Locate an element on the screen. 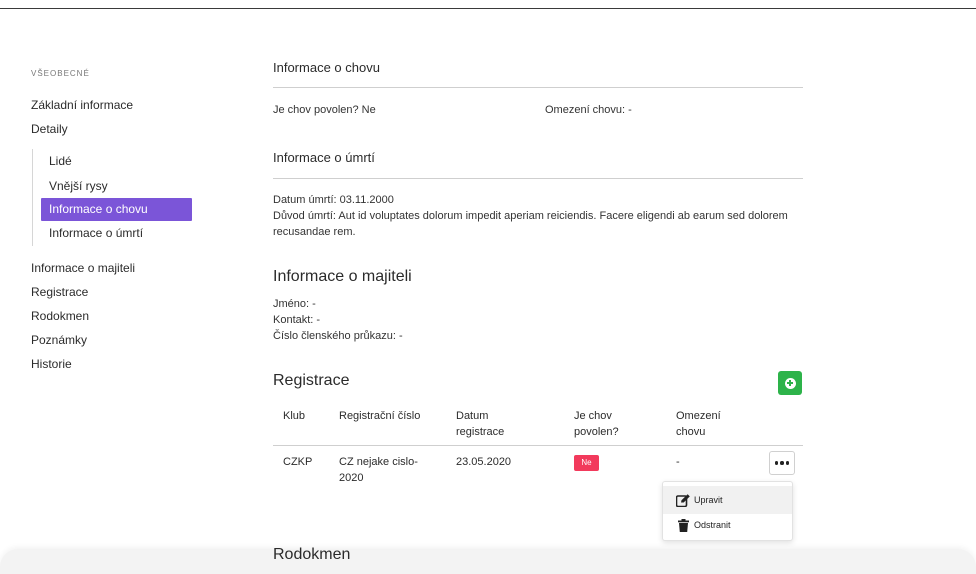  col-header-date-cont: registrace is located at coordinates (480, 432).